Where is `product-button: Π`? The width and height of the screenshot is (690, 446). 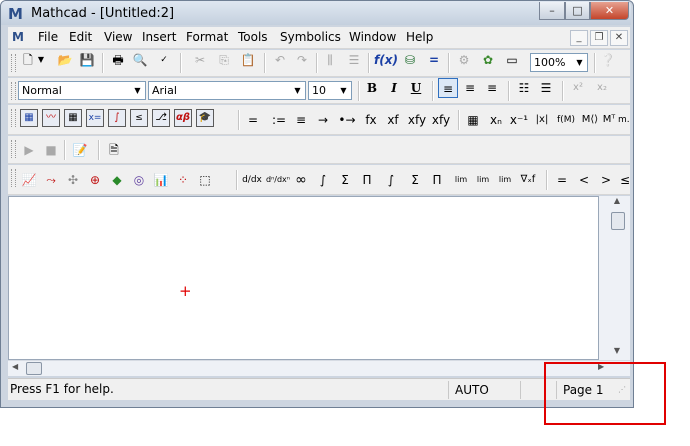
product-button: Π is located at coordinates (437, 180).